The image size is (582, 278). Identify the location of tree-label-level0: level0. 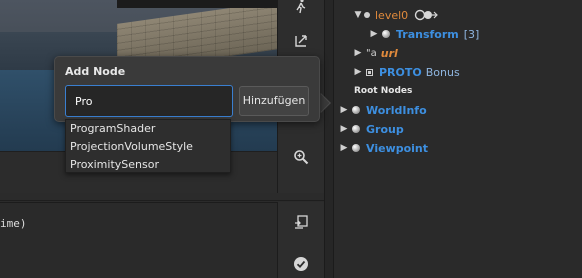
(392, 15).